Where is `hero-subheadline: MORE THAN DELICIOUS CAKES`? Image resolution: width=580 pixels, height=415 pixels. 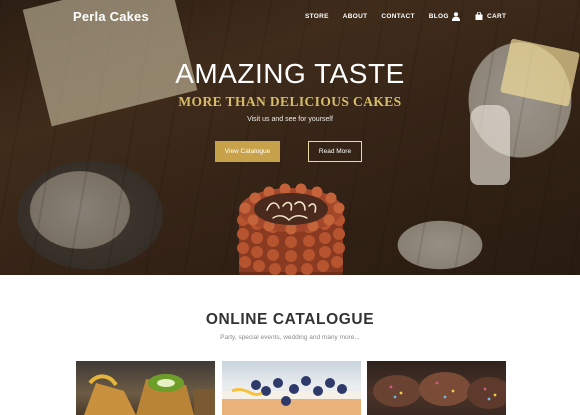
hero-subheadline: MORE THAN DELICIOUS CAKES is located at coordinates (290, 101).